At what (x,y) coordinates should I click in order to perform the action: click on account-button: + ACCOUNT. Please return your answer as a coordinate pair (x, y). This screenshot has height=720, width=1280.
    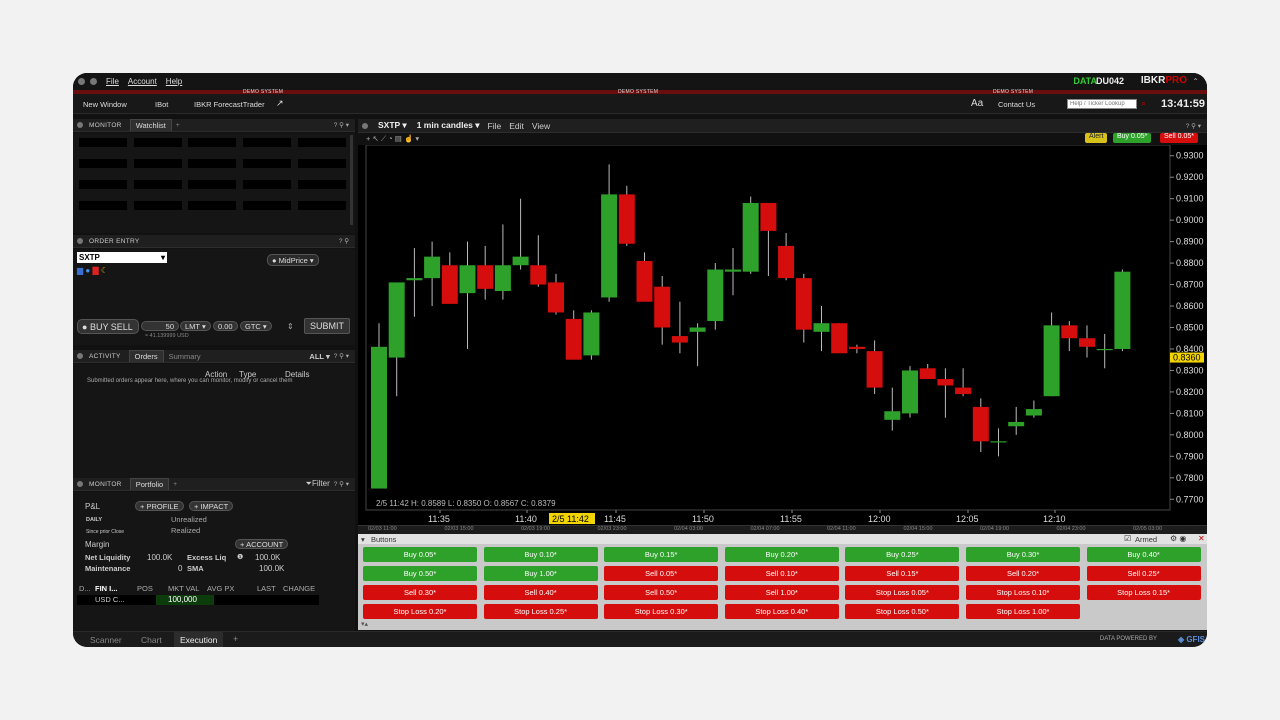
    Looking at the image, I should click on (262, 544).